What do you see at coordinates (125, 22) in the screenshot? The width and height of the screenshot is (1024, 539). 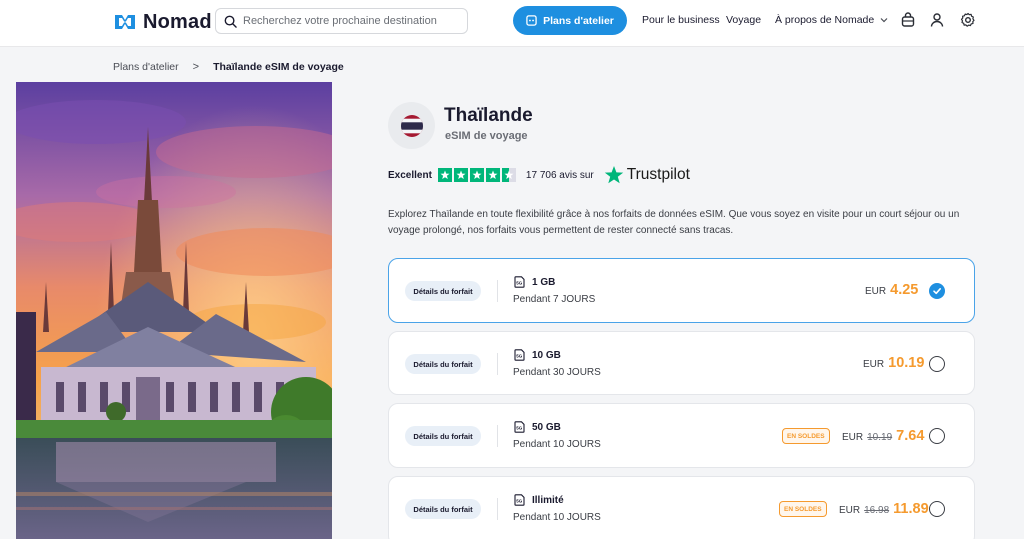 I see `nomad-logo-icon` at bounding box center [125, 22].